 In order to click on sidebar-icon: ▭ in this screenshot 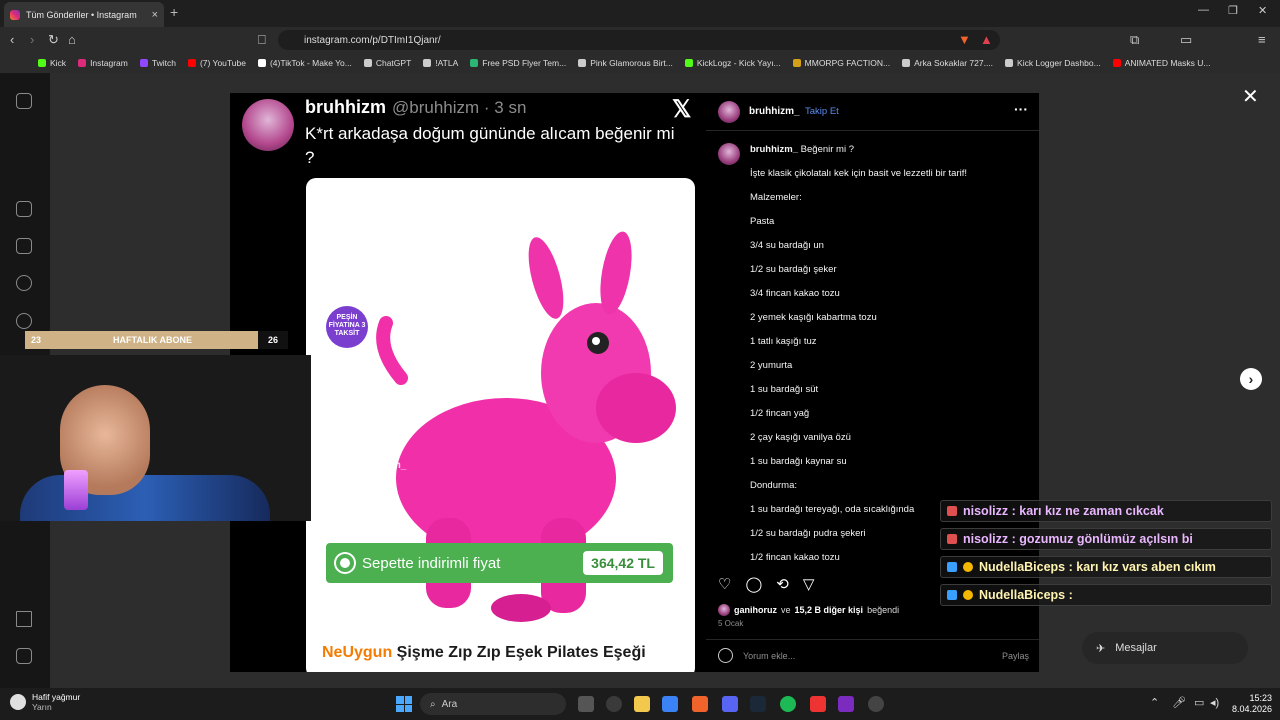, I will do `click(1186, 40)`.